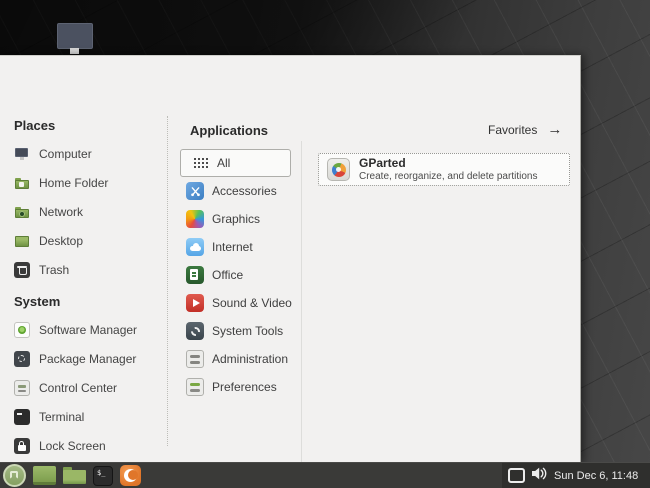 The height and width of the screenshot is (488, 650). Describe the element at coordinates (22, 359) in the screenshot. I see `package-manager-icon` at that location.